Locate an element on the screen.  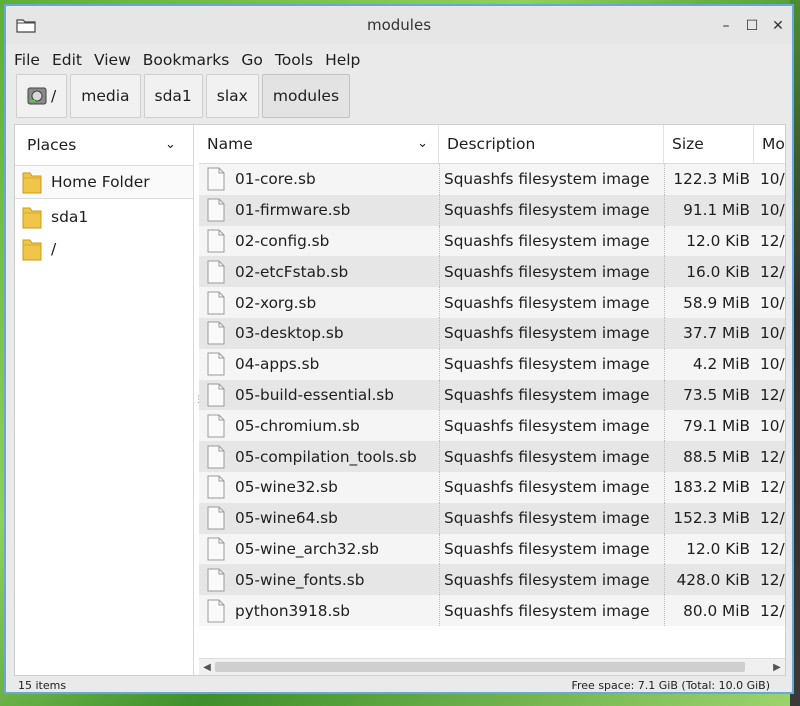
file-size: 88.5 MiB is located at coordinates (709, 456).